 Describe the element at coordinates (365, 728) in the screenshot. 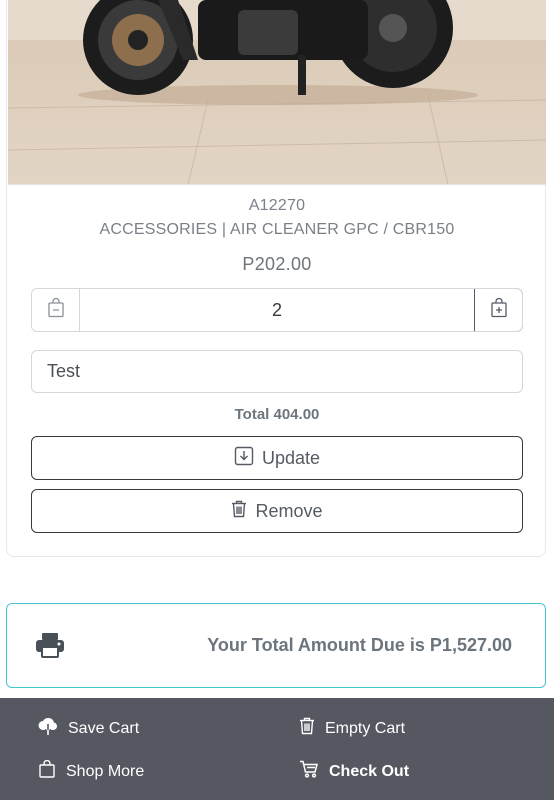

I see `empty-cart-label: Empty Cart` at that location.